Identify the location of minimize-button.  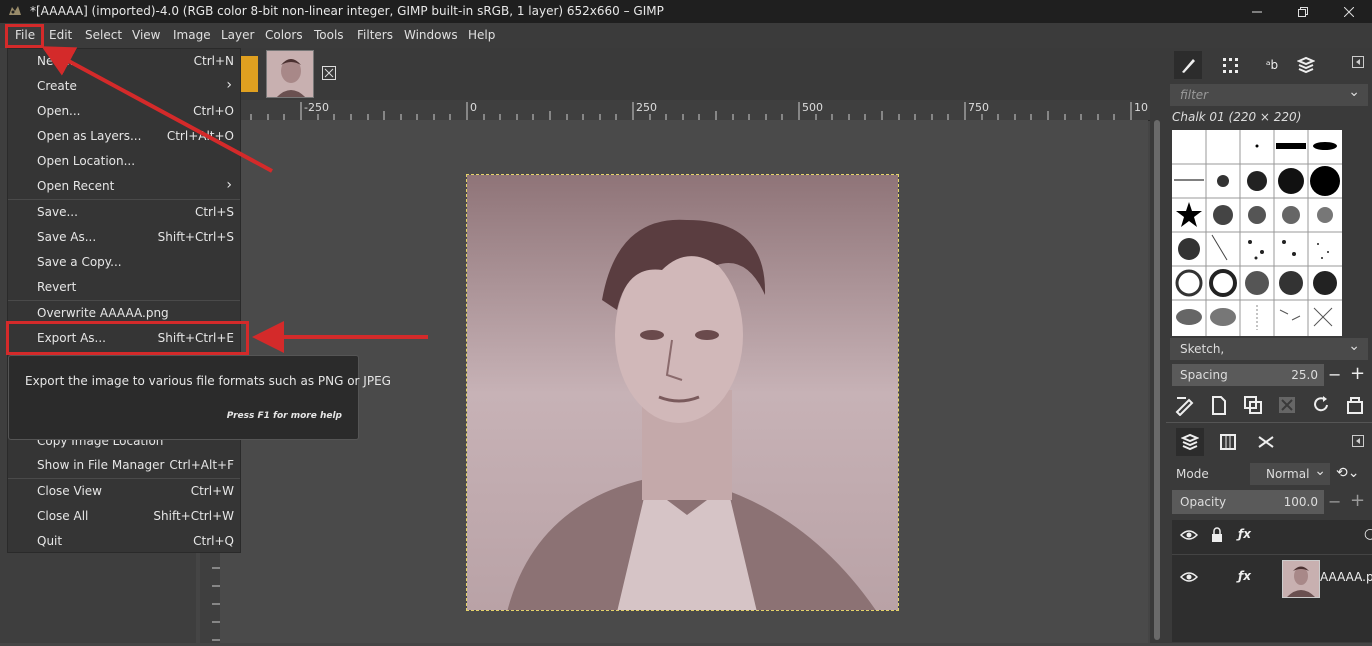
(1257, 11).